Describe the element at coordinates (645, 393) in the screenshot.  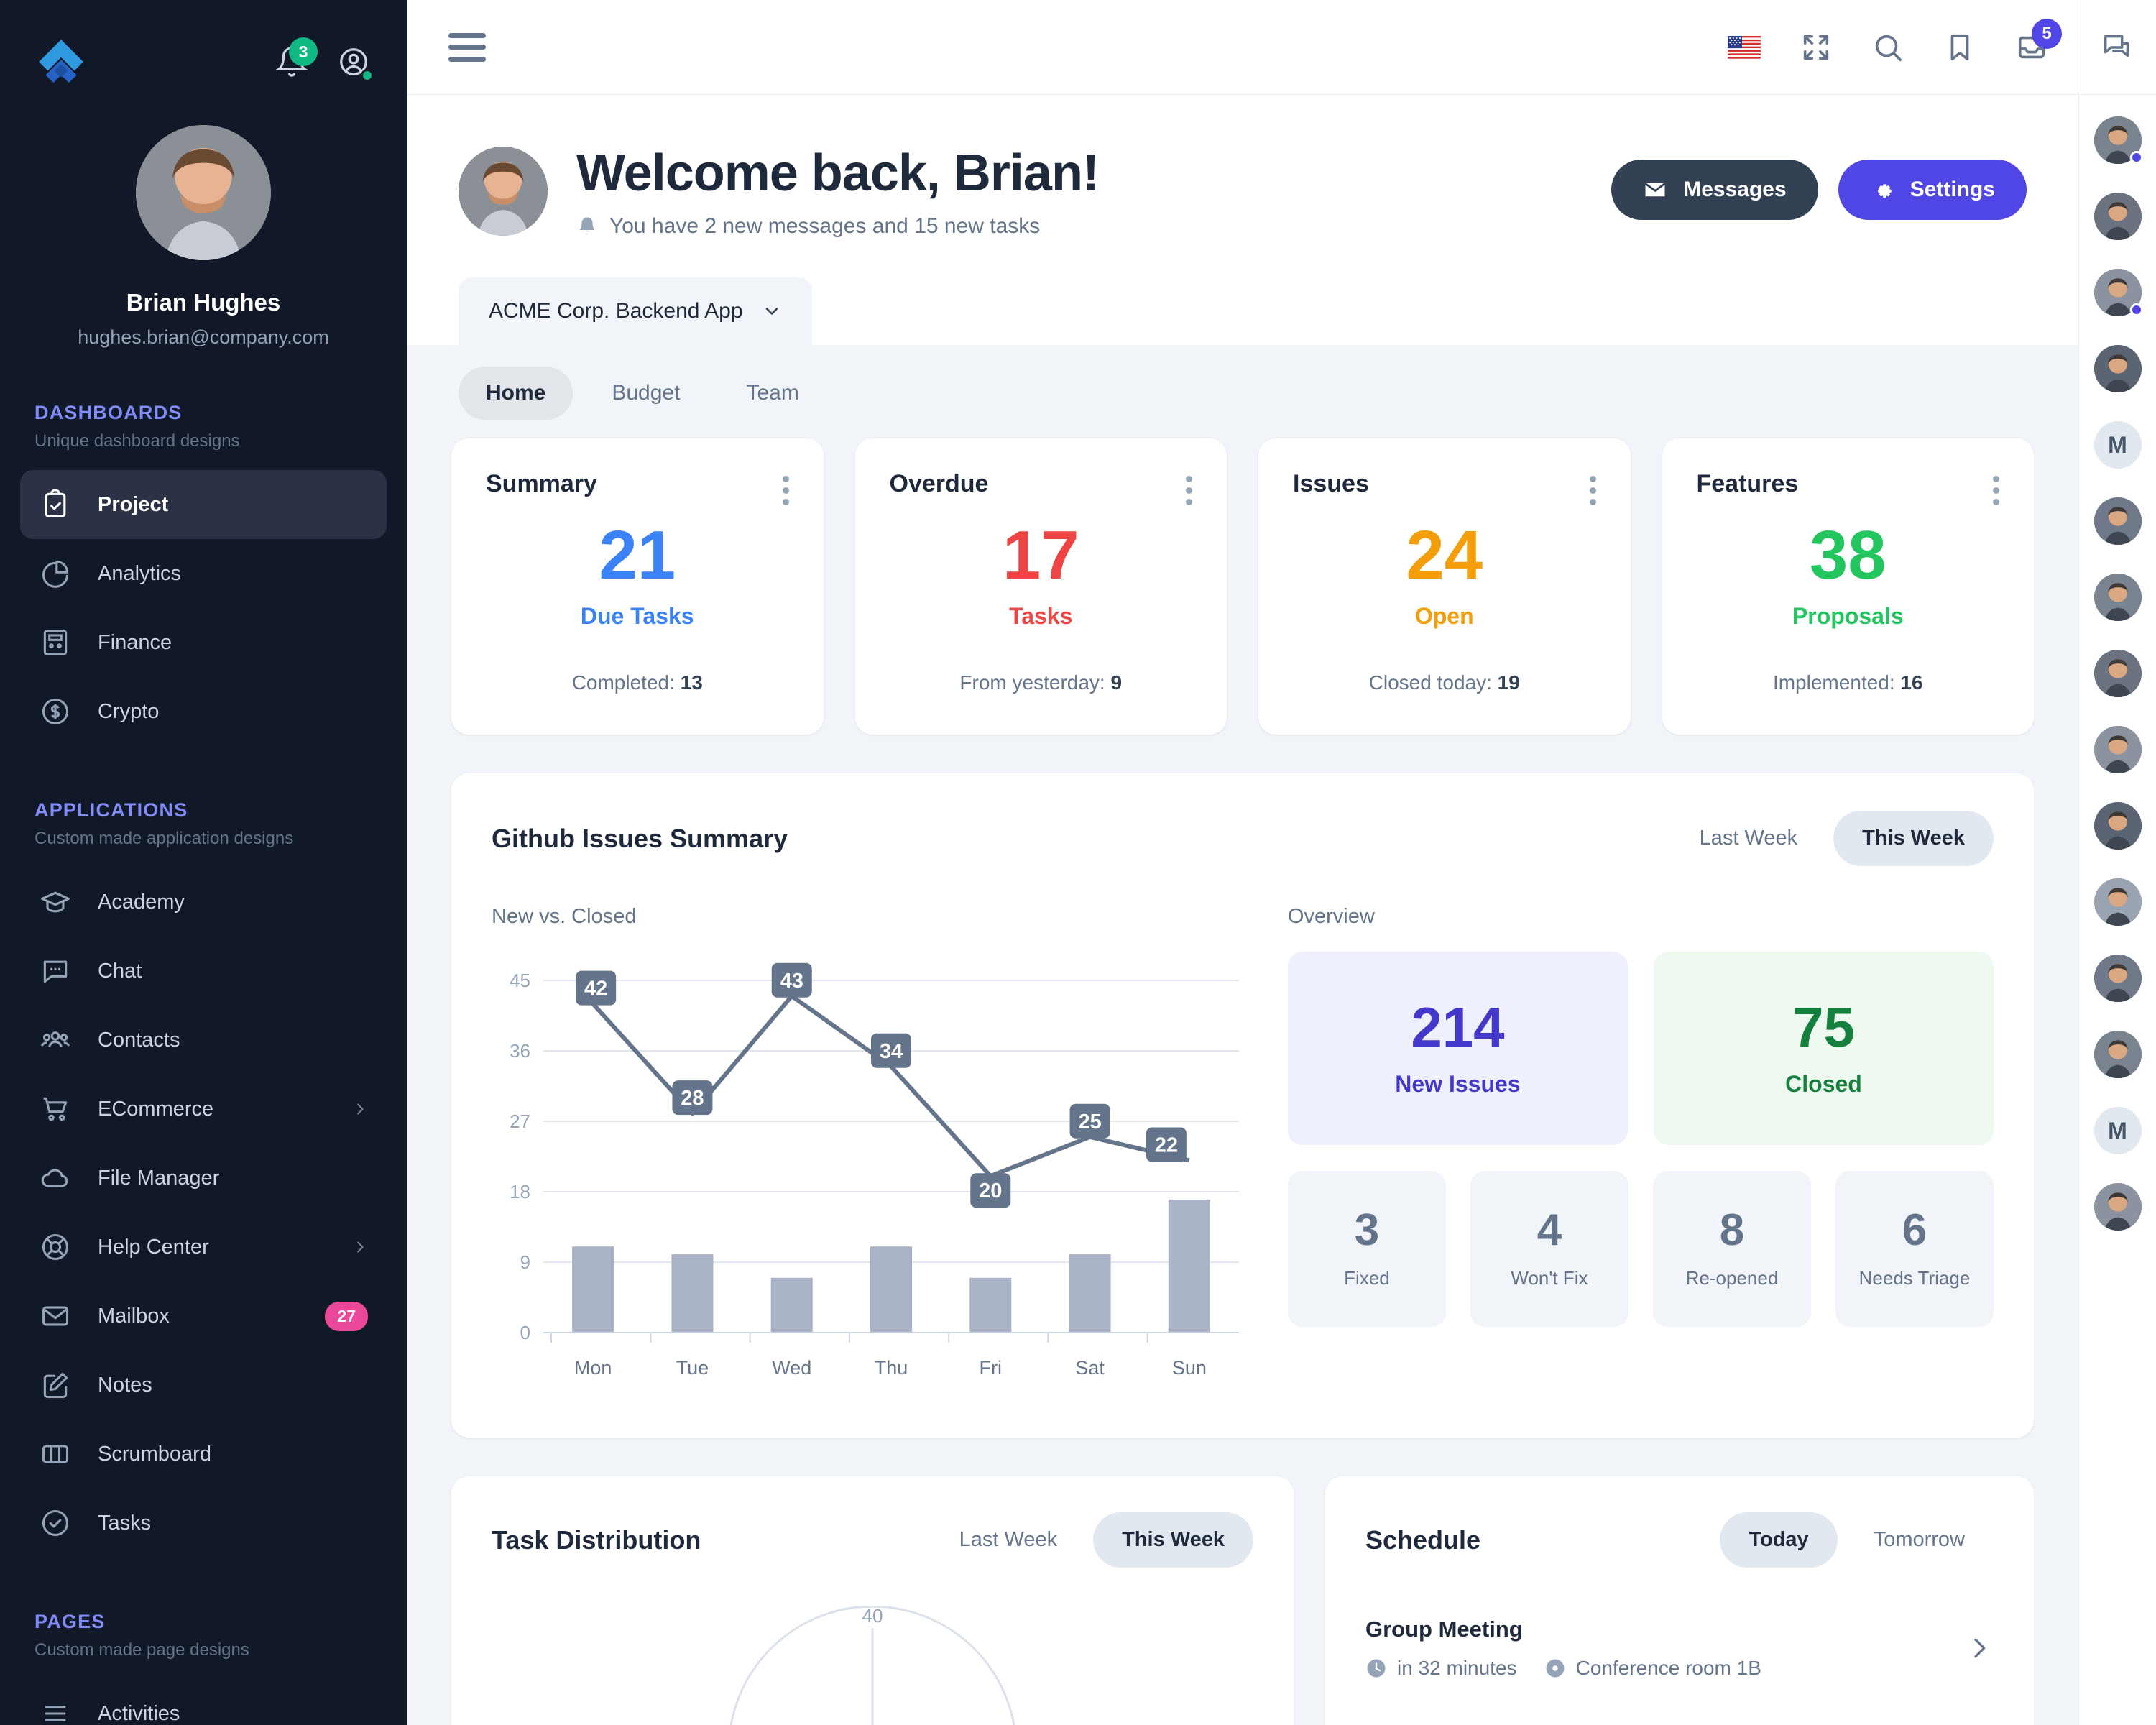
I see `tab-budget: Budget` at that location.